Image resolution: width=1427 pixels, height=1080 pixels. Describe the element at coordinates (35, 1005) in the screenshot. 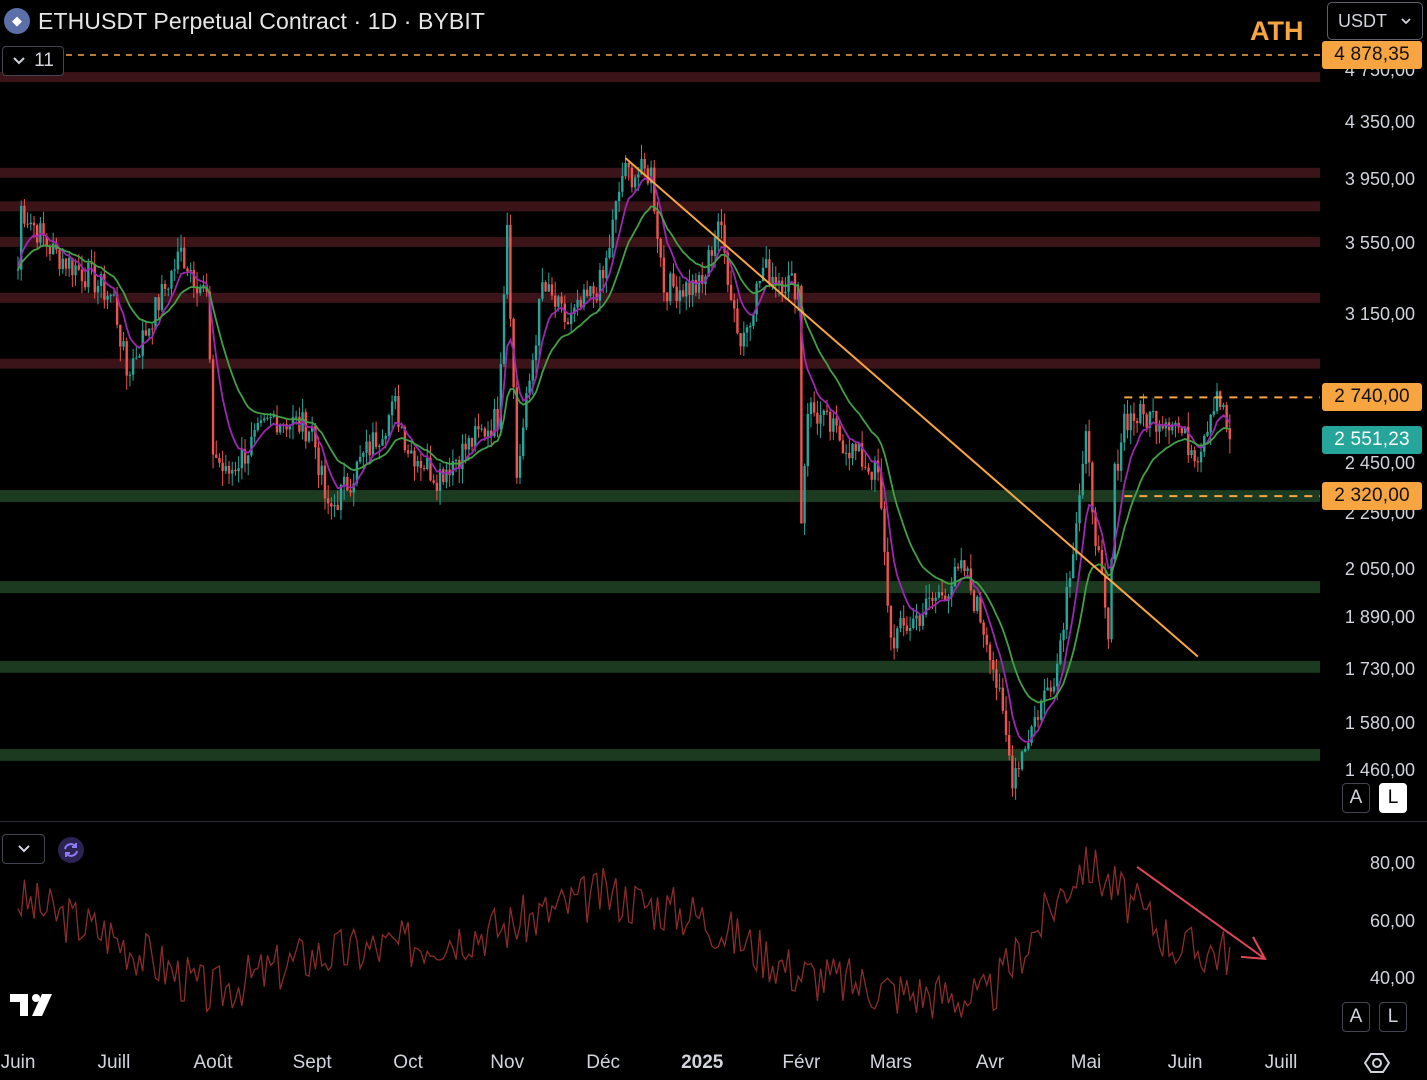

I see `tradingview-logo-icon` at that location.